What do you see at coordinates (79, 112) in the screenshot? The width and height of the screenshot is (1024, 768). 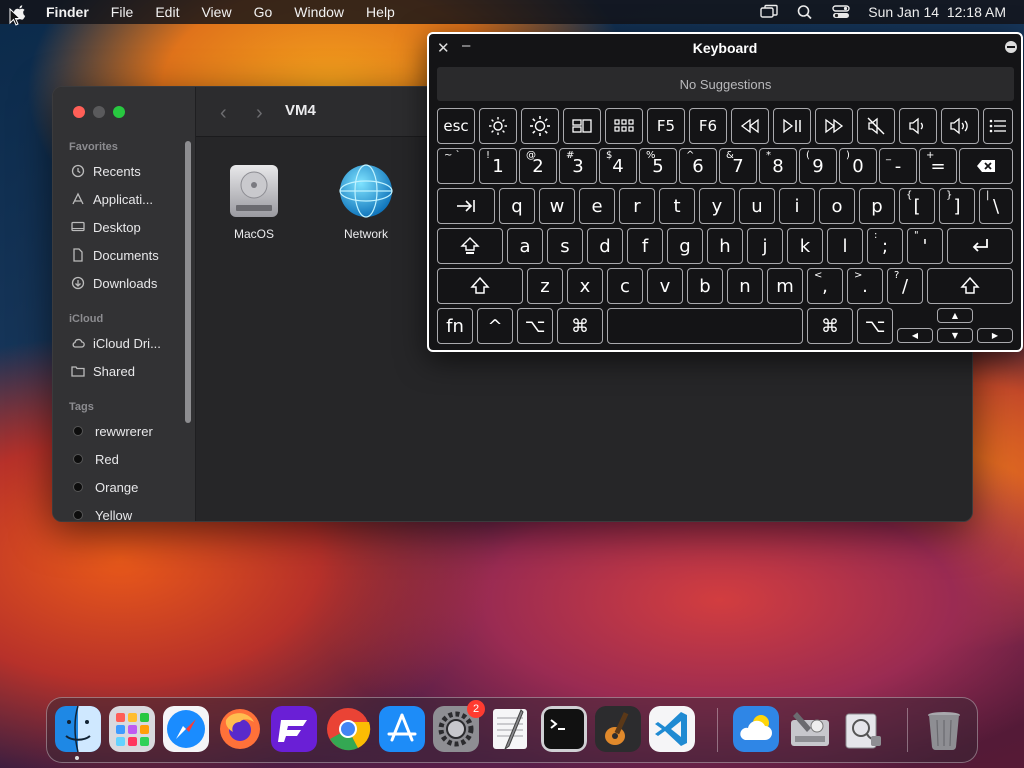 I see `close-window-button` at bounding box center [79, 112].